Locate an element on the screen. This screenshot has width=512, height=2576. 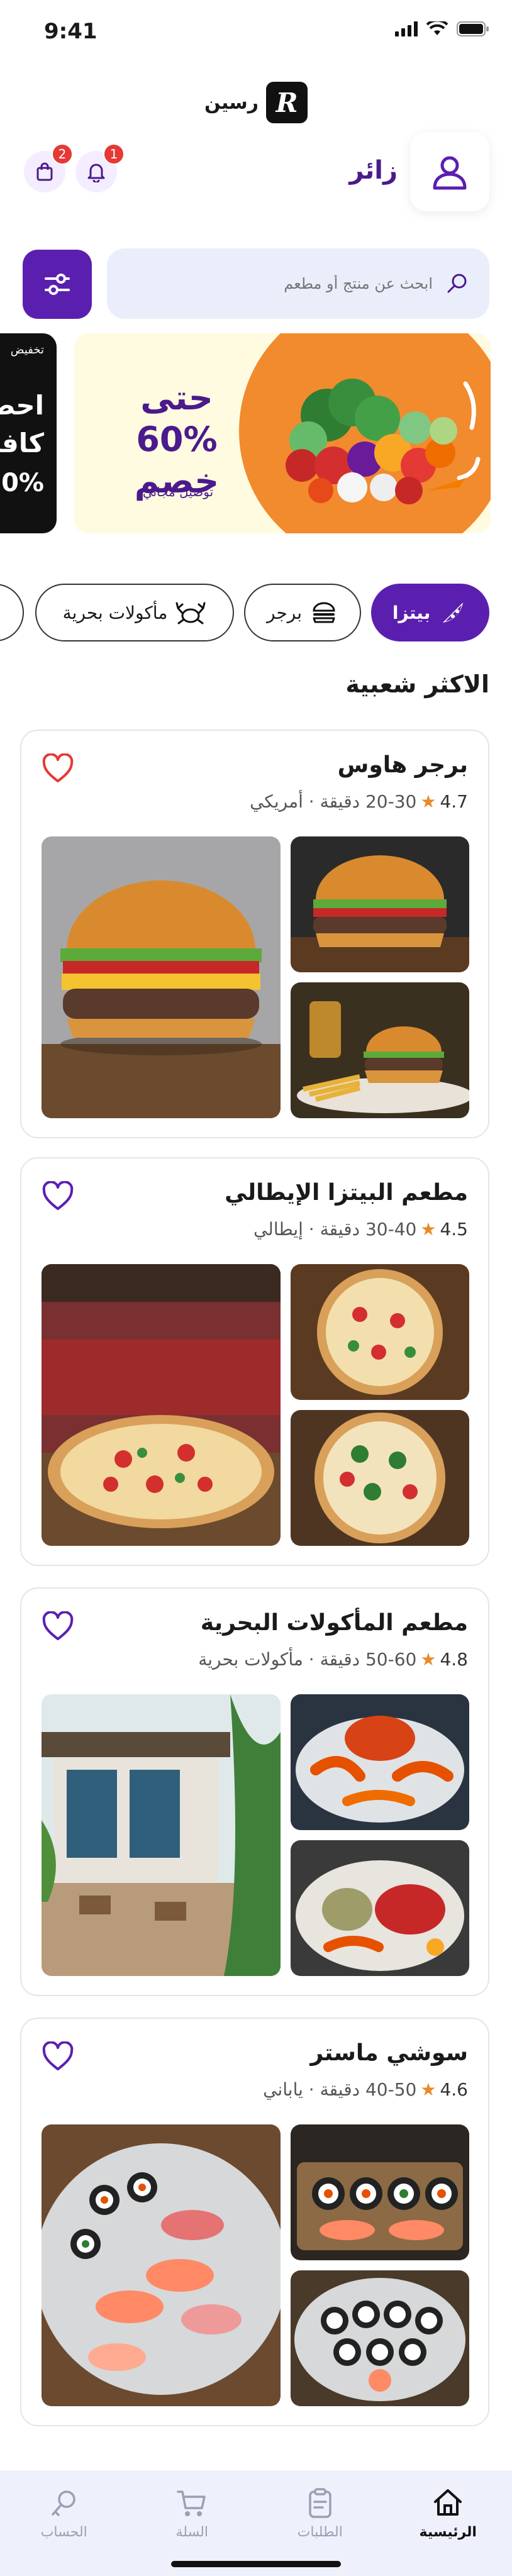
restaurant-card: برجر هاوس 4.7 ★ 20-30 دقيقة · أمريكي is located at coordinates (254, 934).